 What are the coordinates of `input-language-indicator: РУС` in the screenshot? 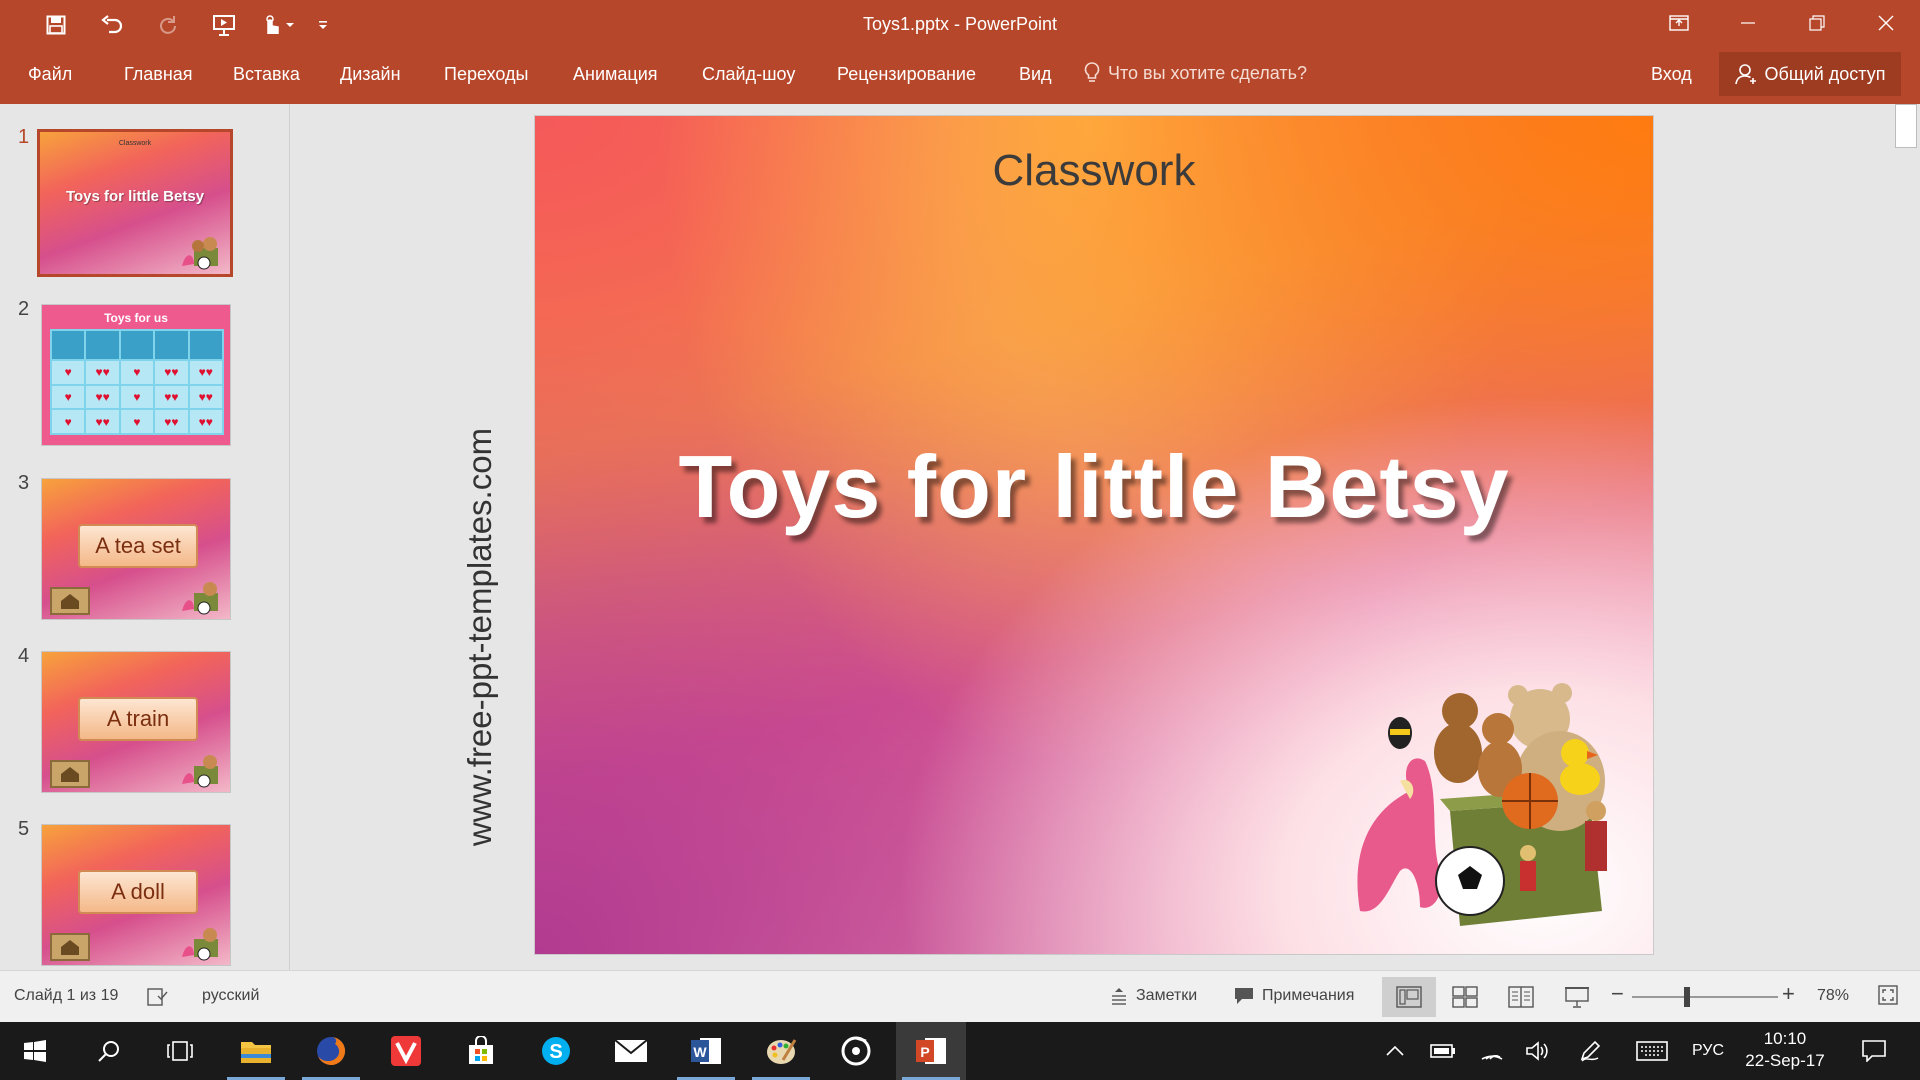 It's located at (1708, 1051).